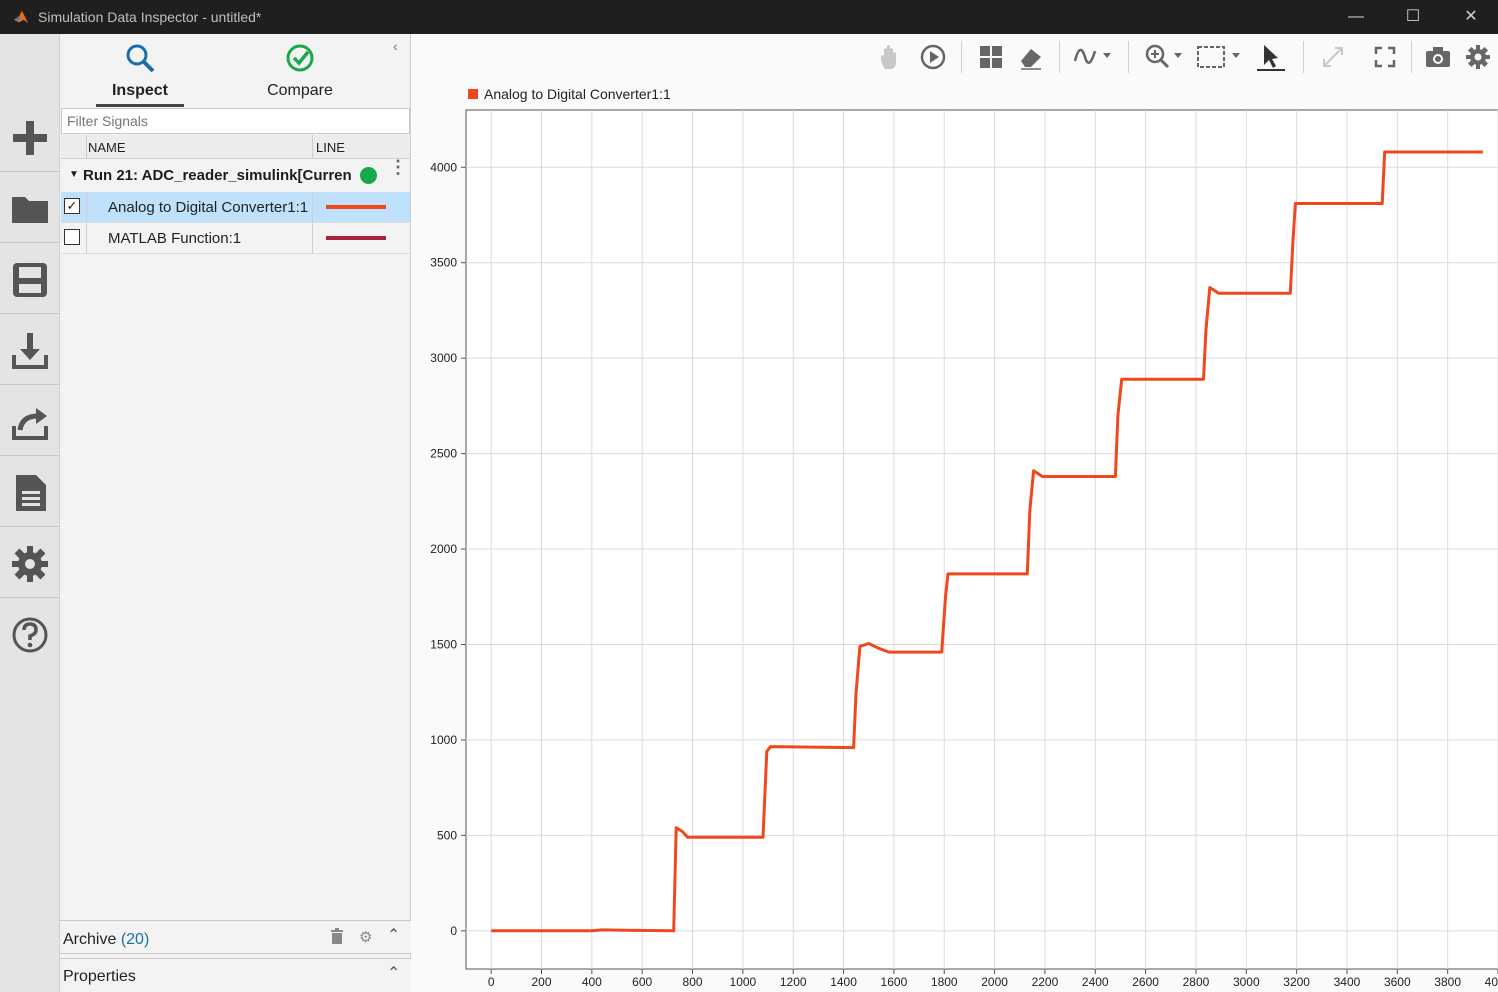 The height and width of the screenshot is (992, 1498). What do you see at coordinates (1246, 982) in the screenshot?
I see `x-tick-label: 3000` at bounding box center [1246, 982].